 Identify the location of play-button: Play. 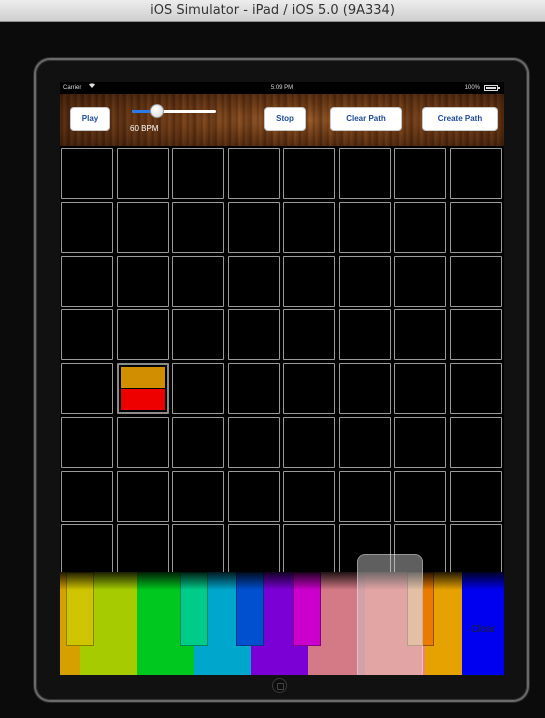
(90, 119).